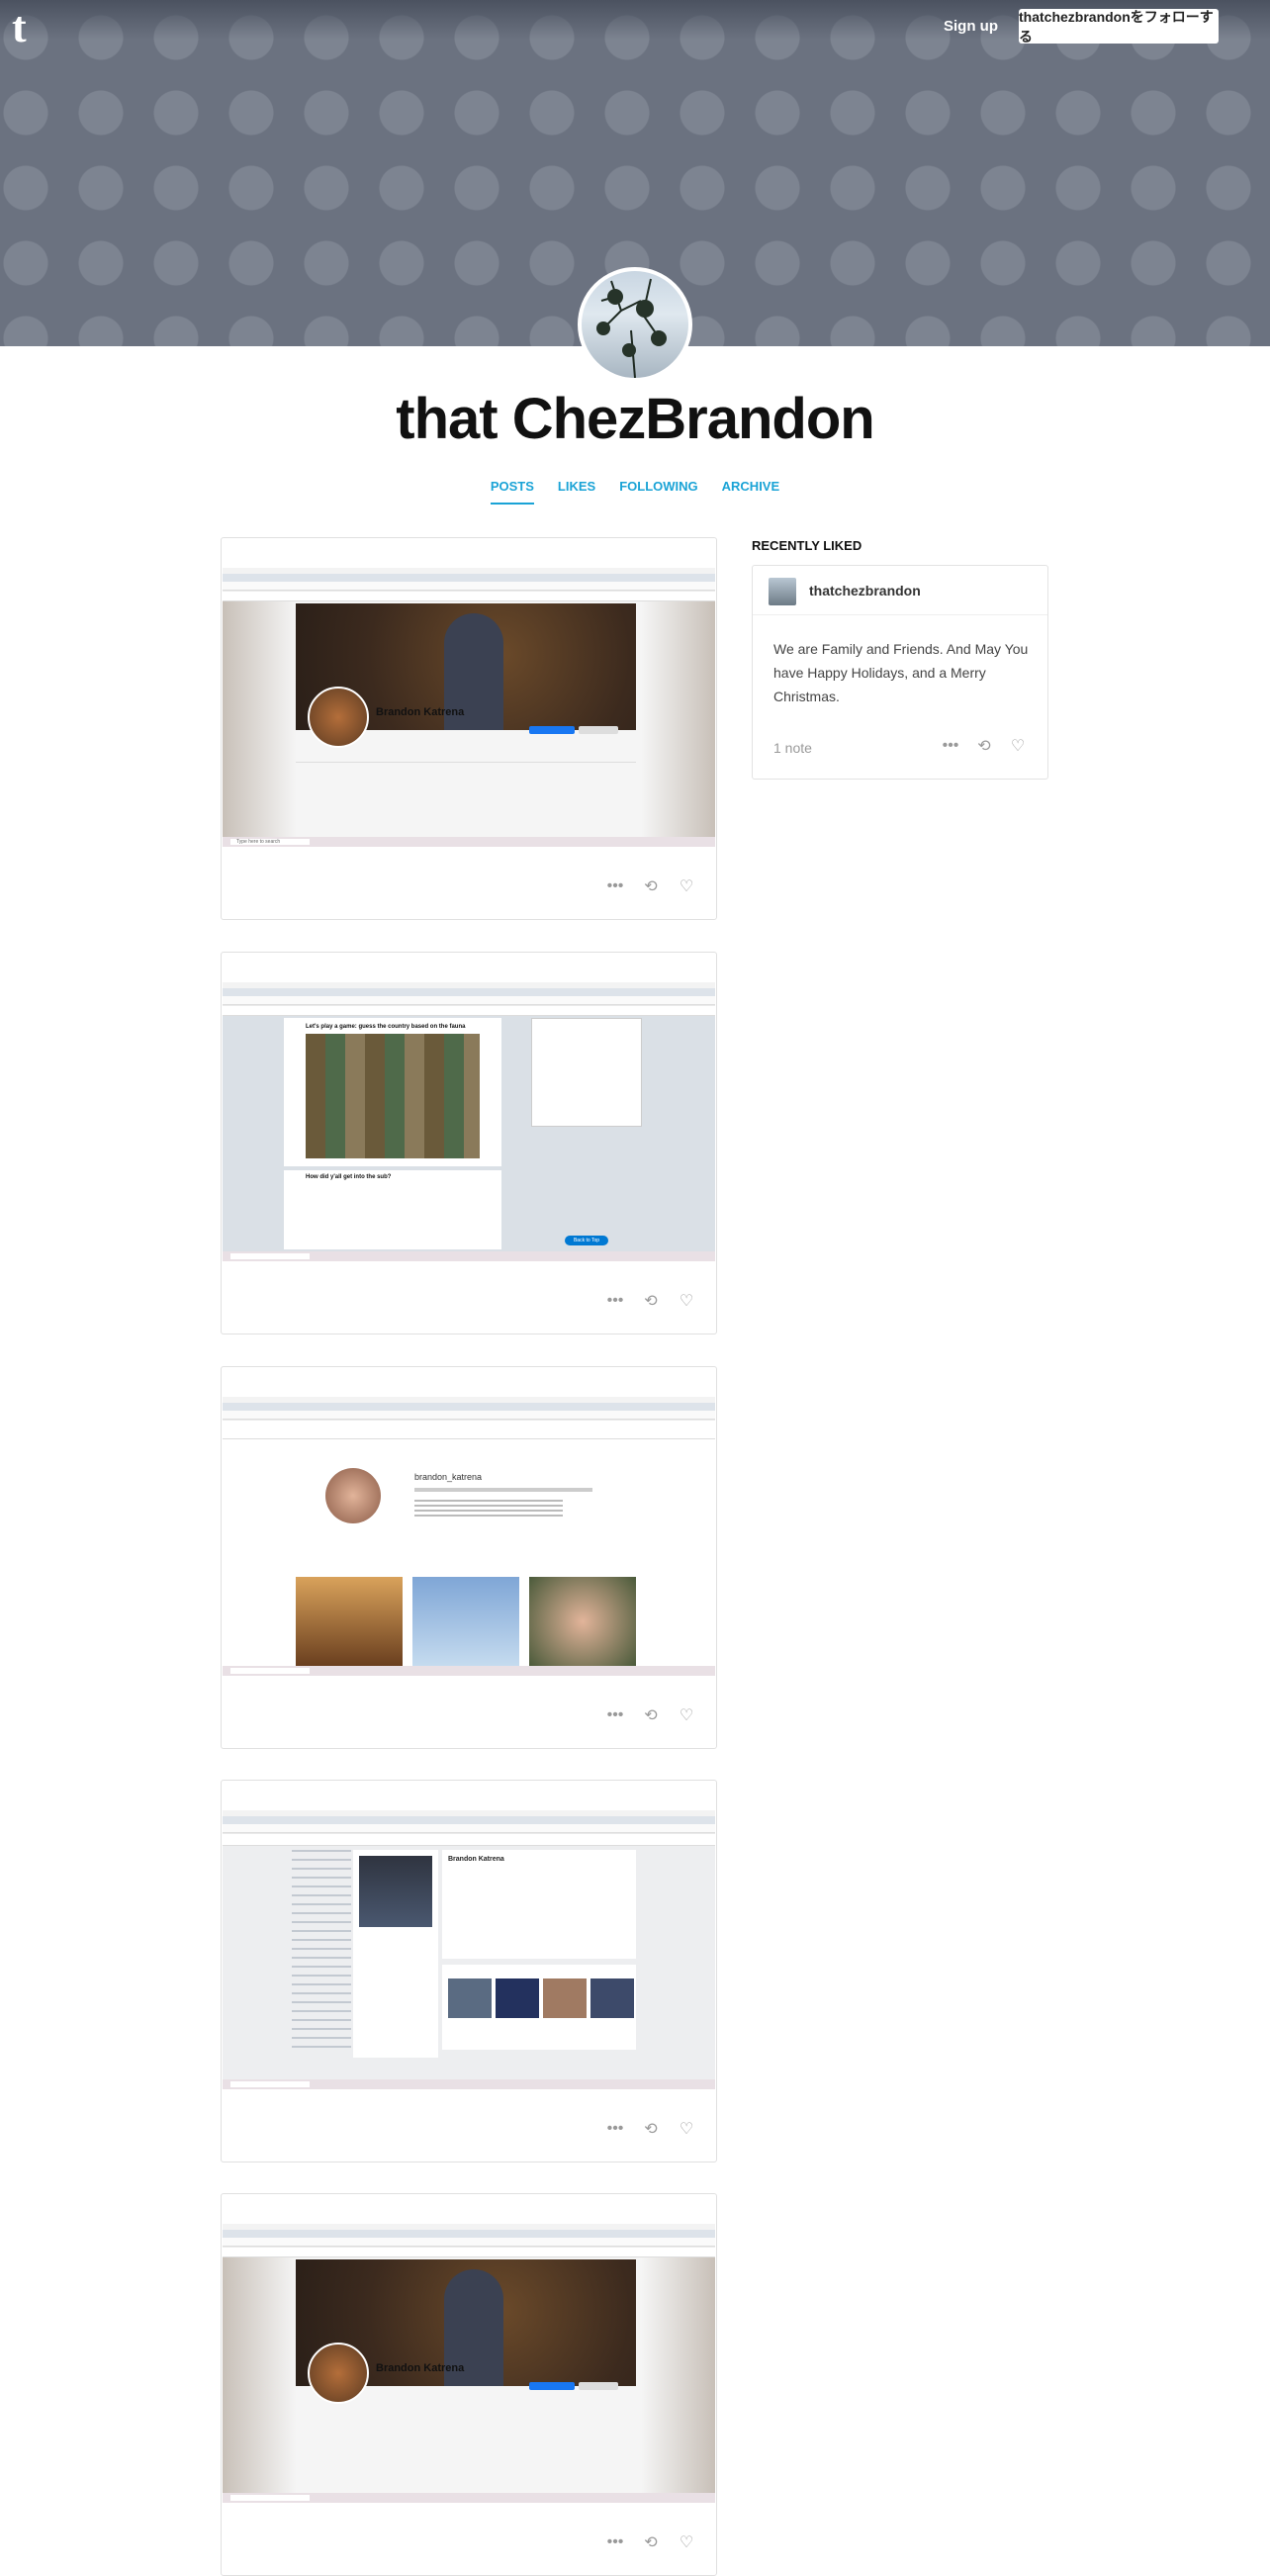 Image resolution: width=1270 pixels, height=2576 pixels. Describe the element at coordinates (587, 1240) in the screenshot. I see `back-to-top-button: Back to Top` at that location.